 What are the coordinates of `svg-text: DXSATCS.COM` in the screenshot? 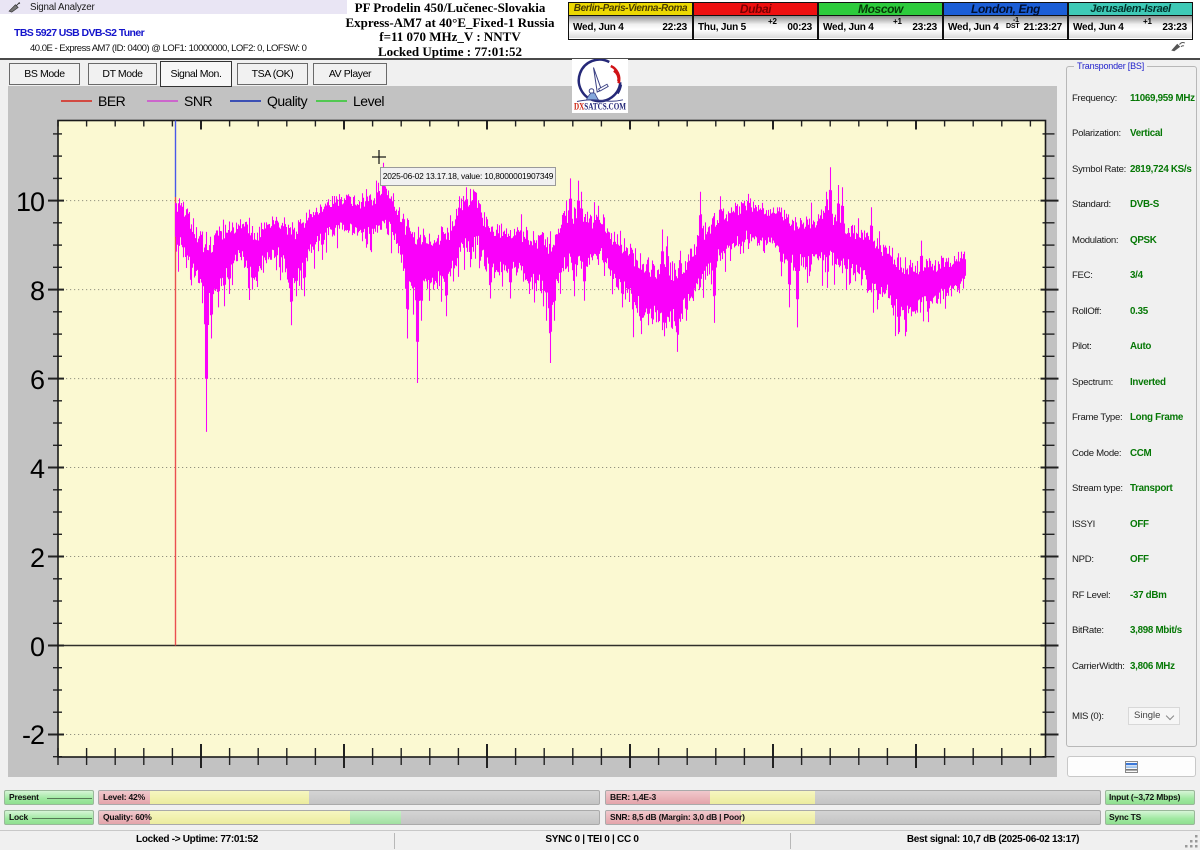 It's located at (600, 107).